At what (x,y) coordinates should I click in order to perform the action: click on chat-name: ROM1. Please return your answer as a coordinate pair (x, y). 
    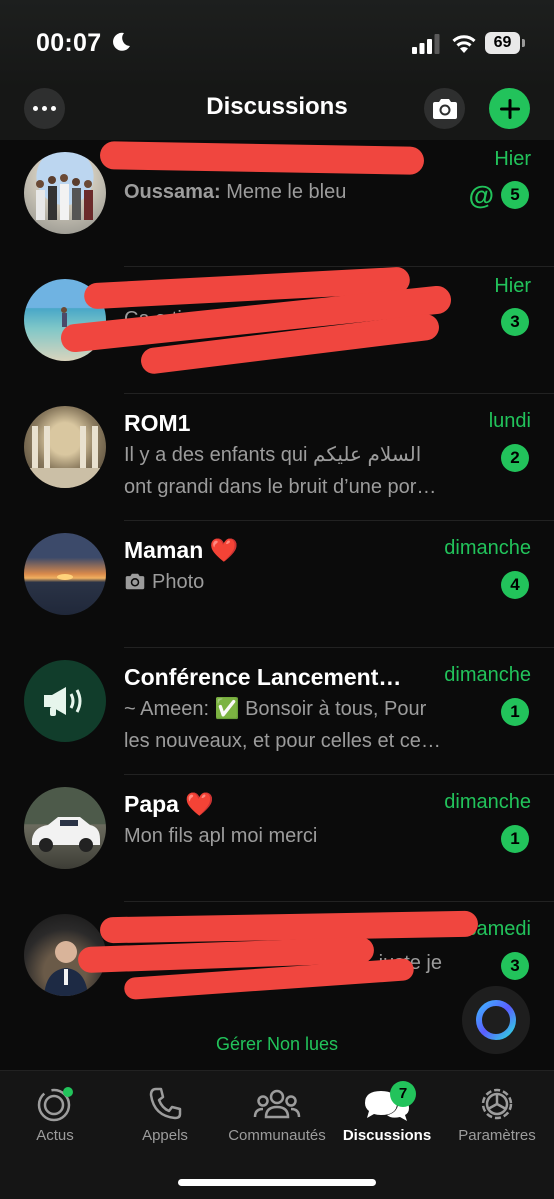
    Looking at the image, I should click on (157, 423).